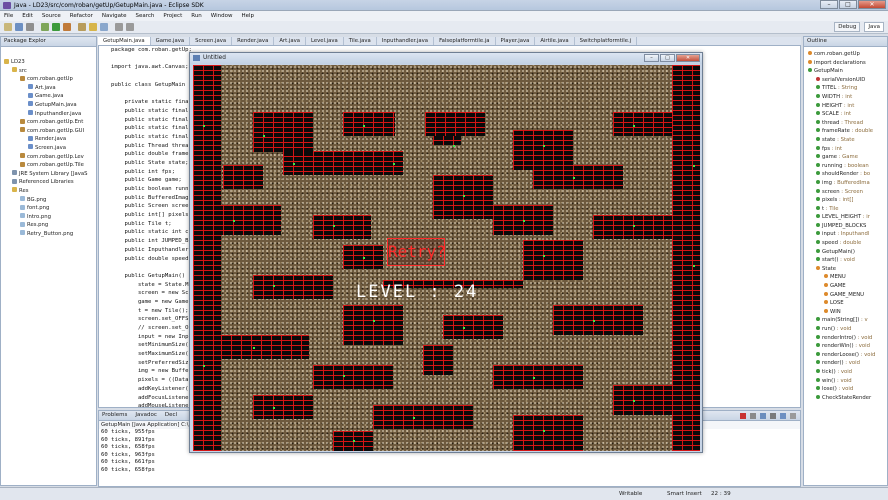 Image resolution: width=888 pixels, height=500 pixels. I want to click on package-tree-item: src, so click(48, 71).